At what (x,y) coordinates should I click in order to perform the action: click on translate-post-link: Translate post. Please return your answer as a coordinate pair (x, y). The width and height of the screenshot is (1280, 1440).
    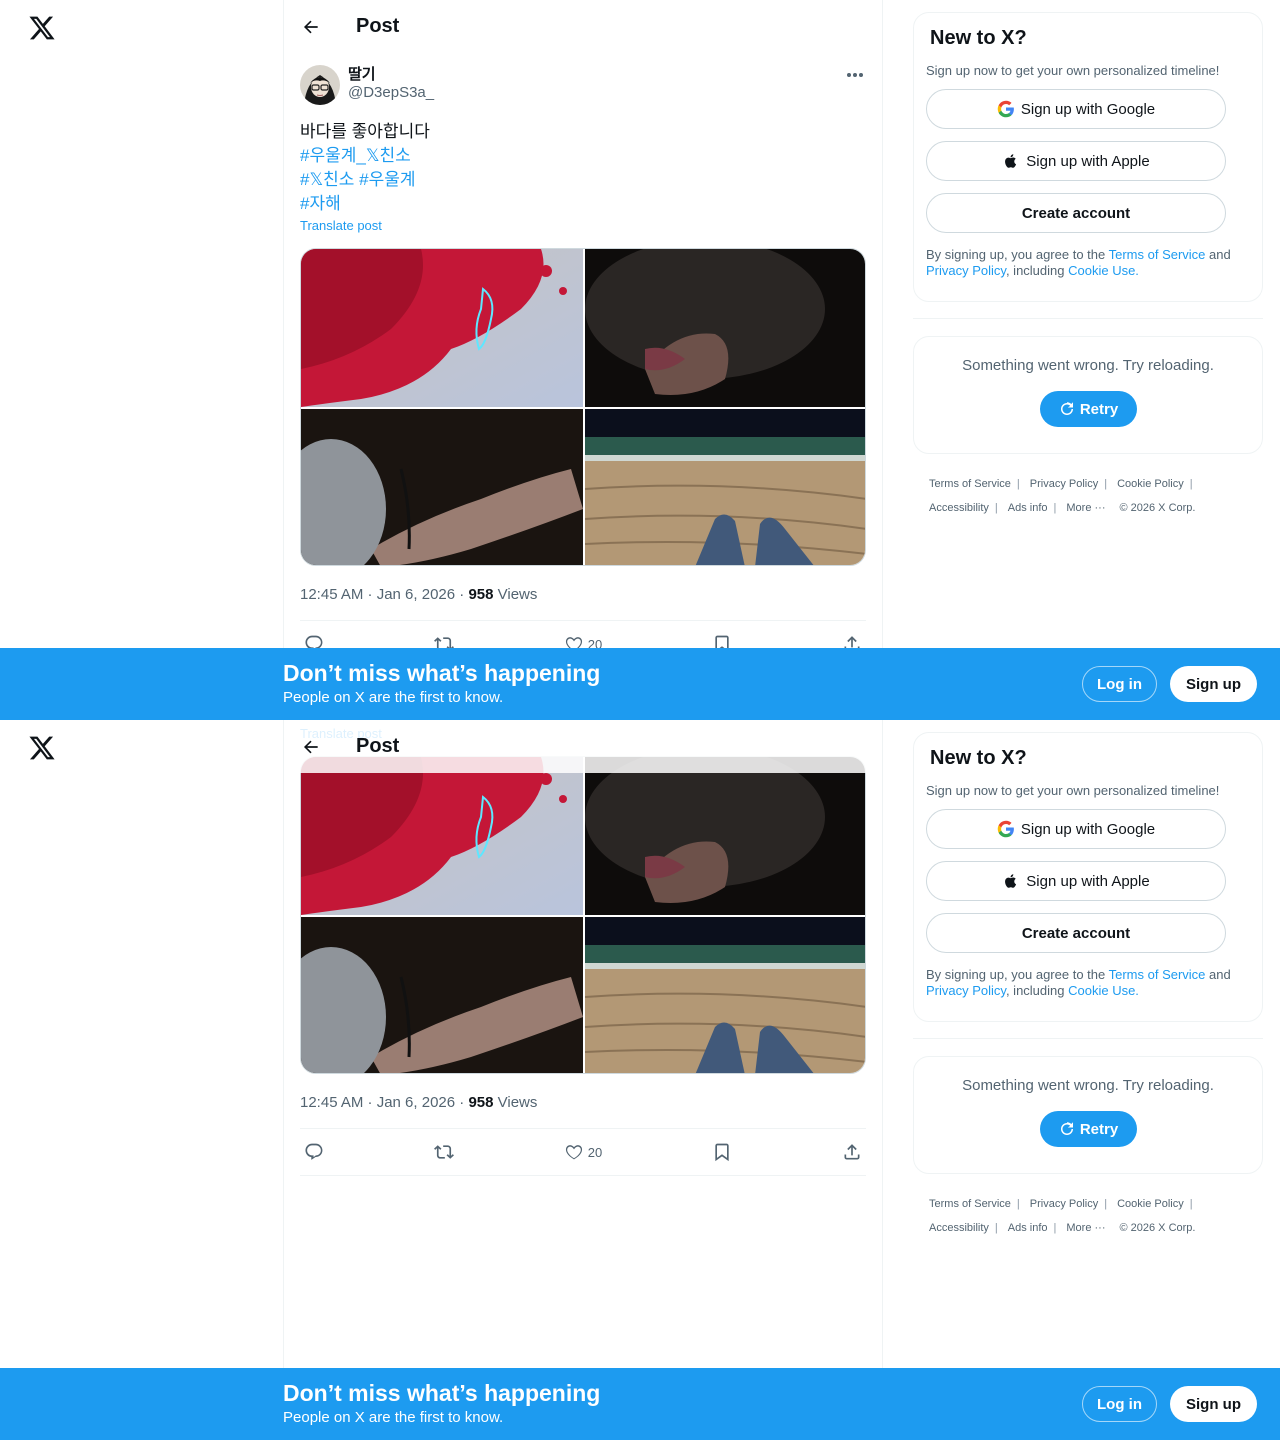
    Looking at the image, I should click on (583, 227).